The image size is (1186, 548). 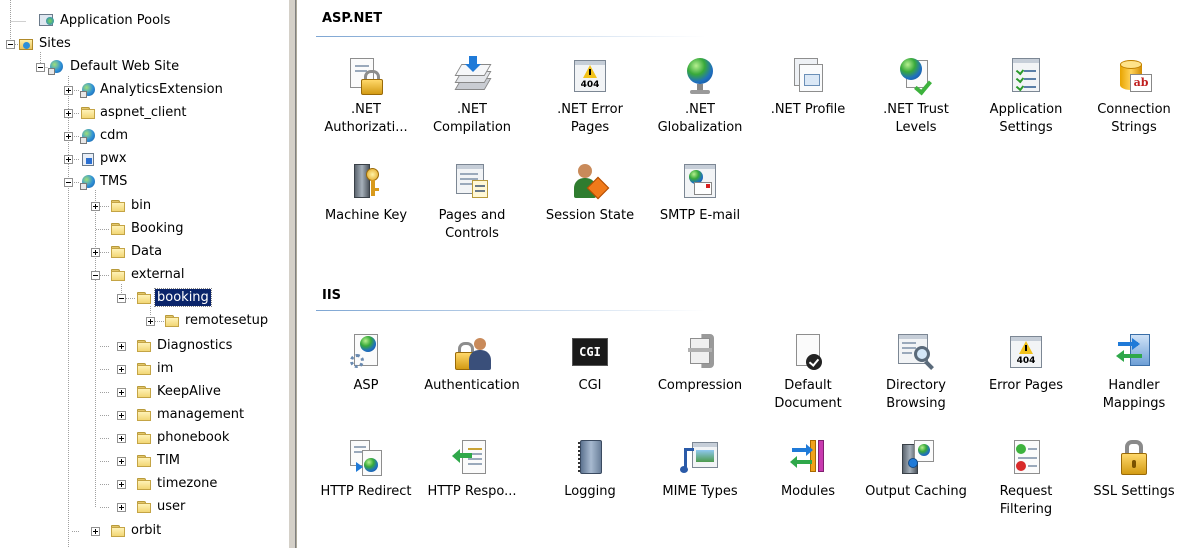 What do you see at coordinates (121, 507) in the screenshot?
I see `expand-user-toggle` at bounding box center [121, 507].